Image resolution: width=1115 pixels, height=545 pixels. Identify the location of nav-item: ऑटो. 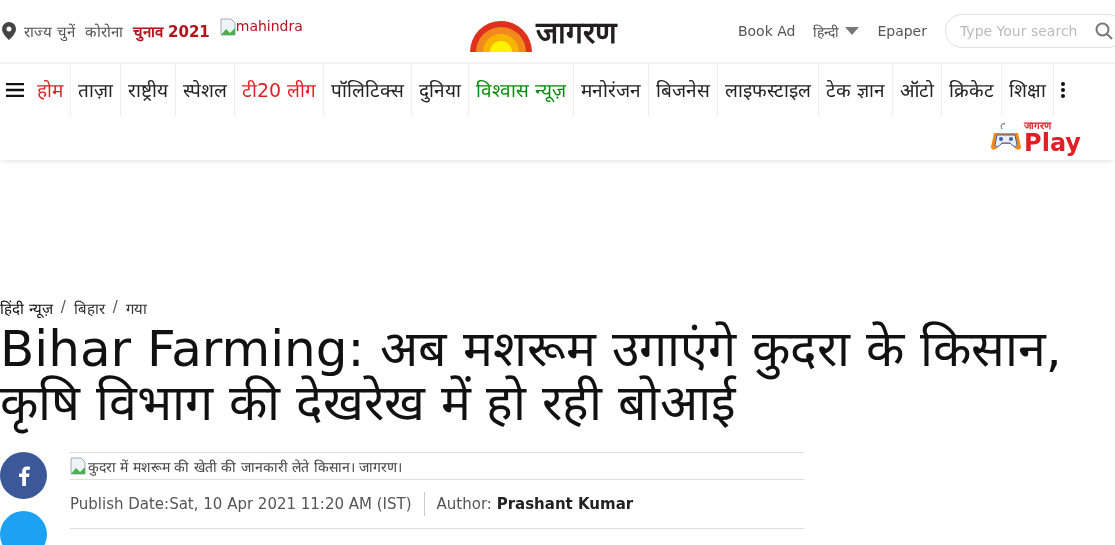
(918, 90).